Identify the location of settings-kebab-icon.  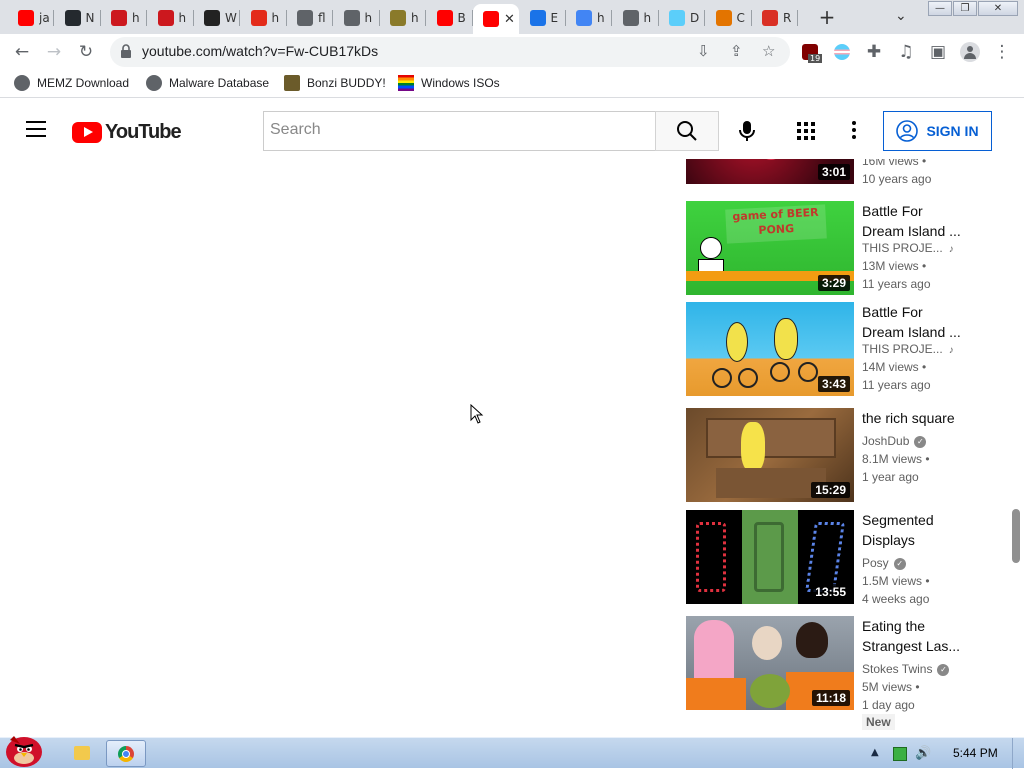
(854, 131).